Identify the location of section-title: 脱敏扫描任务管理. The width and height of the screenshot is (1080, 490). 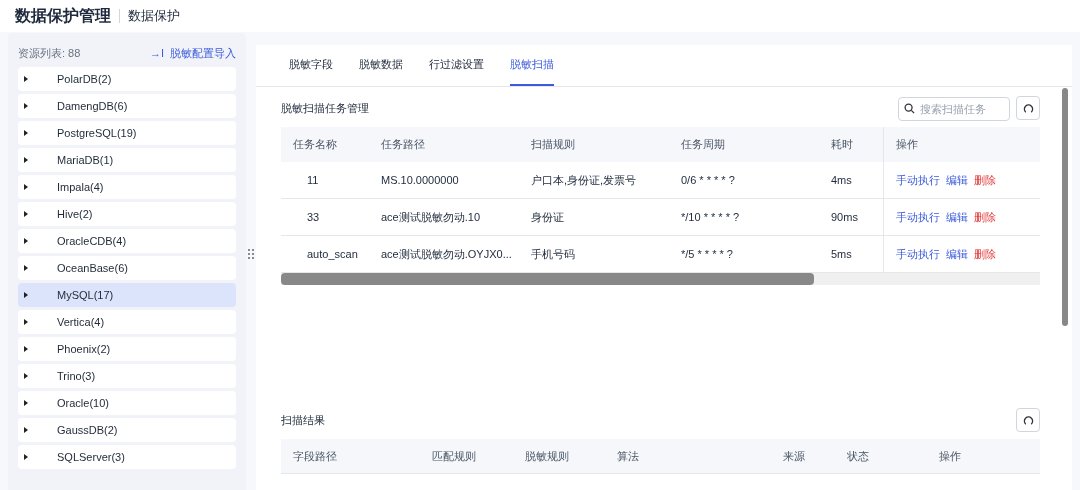
(325, 108).